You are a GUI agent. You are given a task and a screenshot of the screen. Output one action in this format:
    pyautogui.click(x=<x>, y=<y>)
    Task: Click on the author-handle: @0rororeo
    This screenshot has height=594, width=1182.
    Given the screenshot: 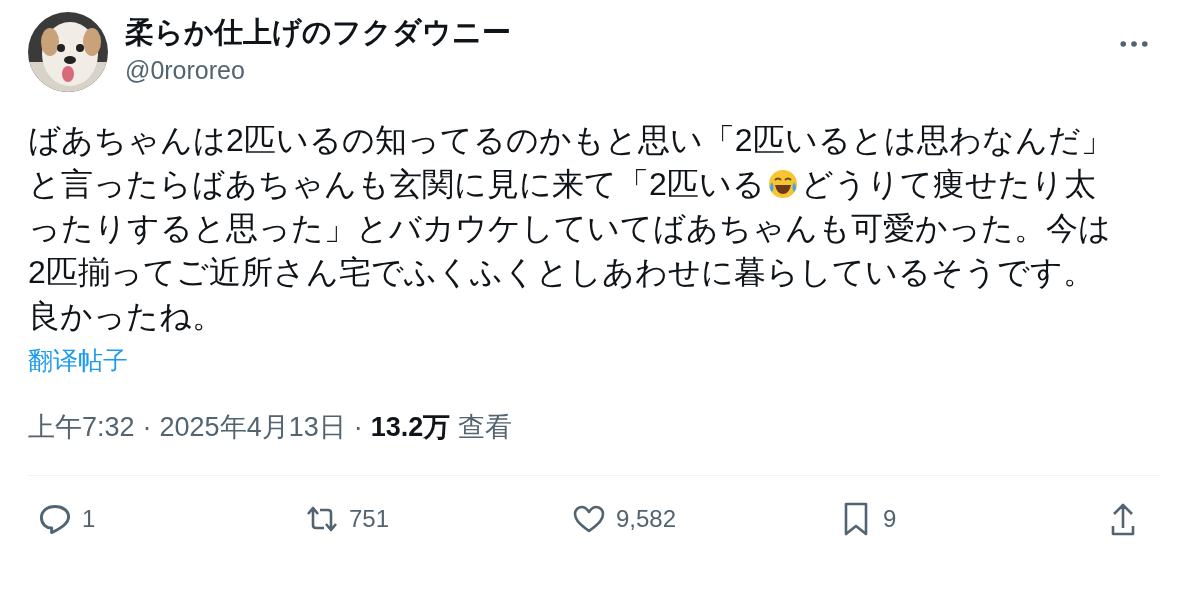 What is the action you would take?
    pyautogui.click(x=622, y=70)
    